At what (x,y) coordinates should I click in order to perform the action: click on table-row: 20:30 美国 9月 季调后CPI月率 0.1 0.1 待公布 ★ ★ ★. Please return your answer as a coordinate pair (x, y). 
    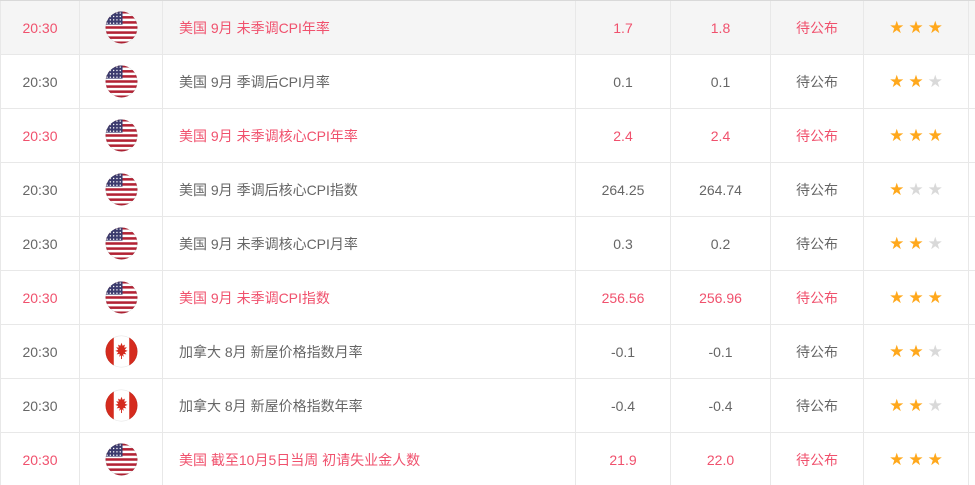
    Looking at the image, I should click on (487, 82).